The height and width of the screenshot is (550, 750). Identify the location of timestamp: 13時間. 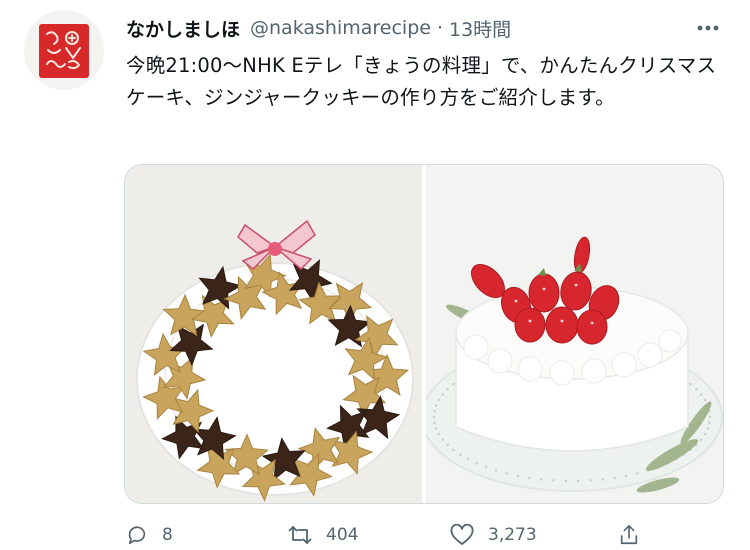
(480, 28).